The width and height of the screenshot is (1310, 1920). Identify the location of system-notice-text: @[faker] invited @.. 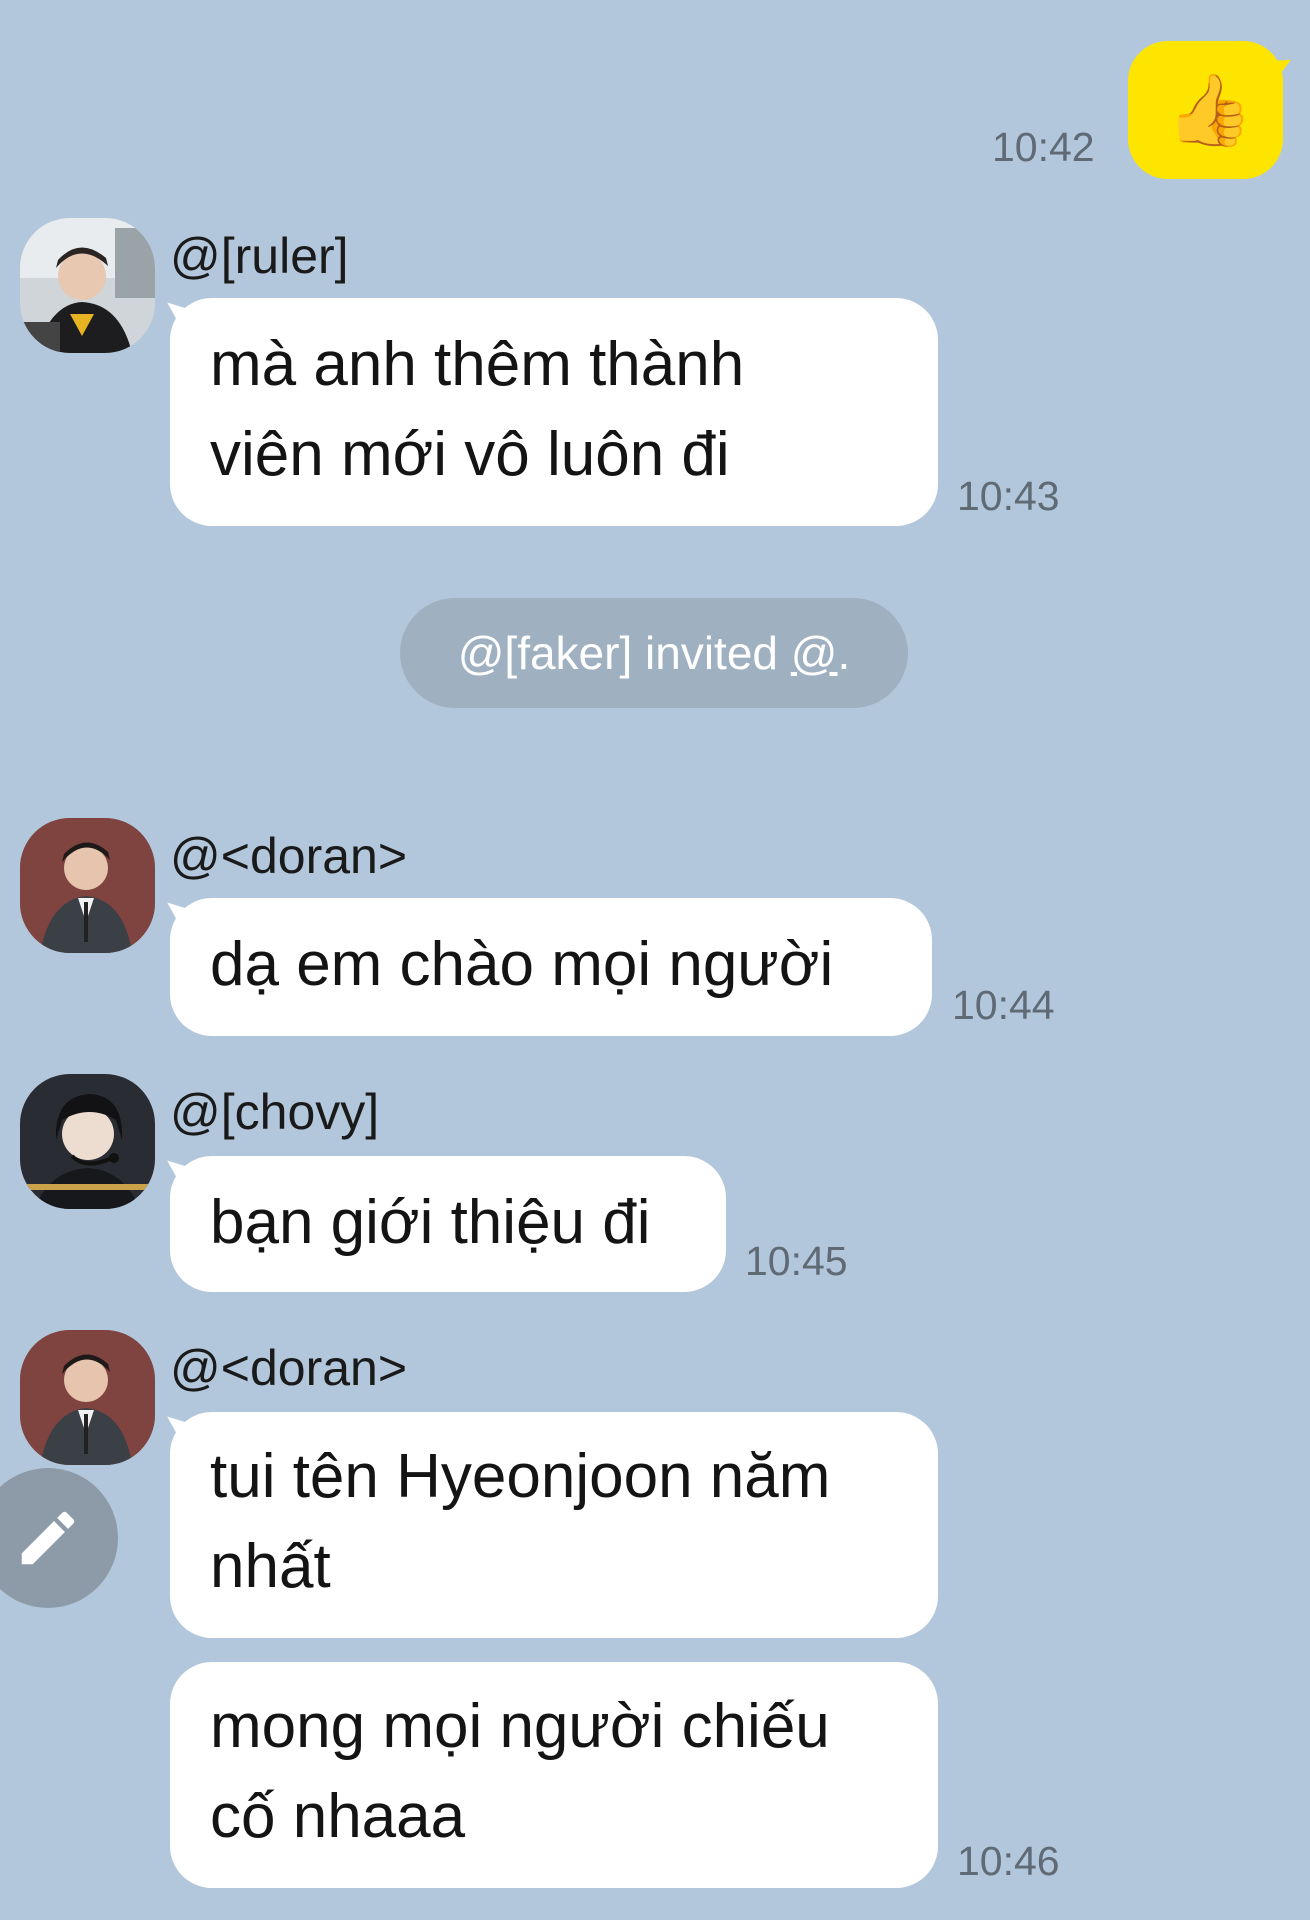
(654, 653).